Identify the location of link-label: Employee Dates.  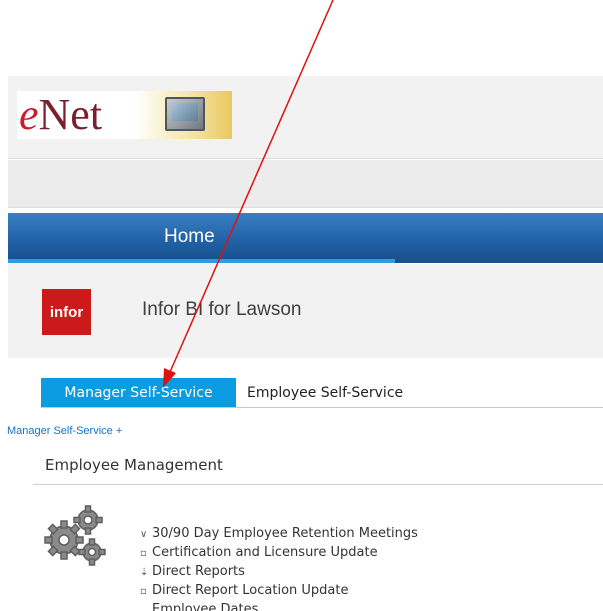
(205, 606).